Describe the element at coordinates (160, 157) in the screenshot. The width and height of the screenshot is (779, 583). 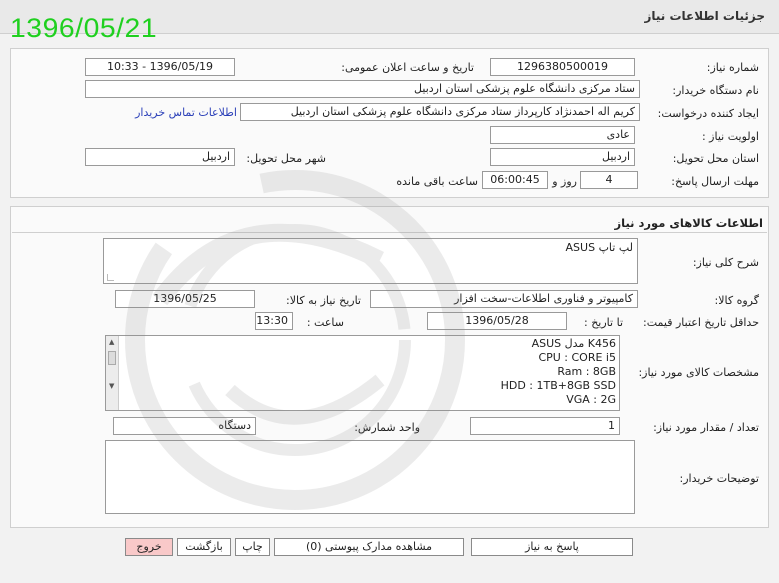
I see `city-field: اردبیل` at that location.